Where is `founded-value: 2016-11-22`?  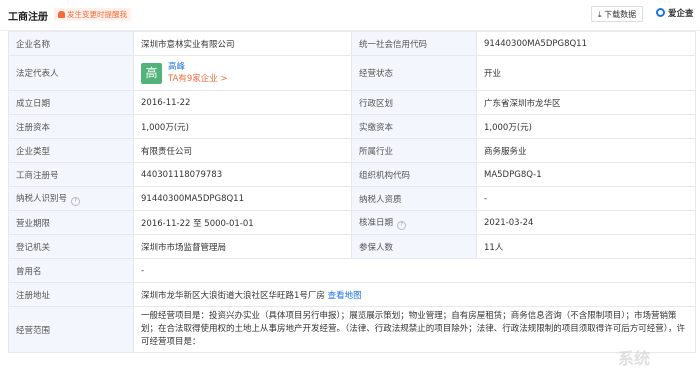
founded-value: 2016-11-22 is located at coordinates (242, 102).